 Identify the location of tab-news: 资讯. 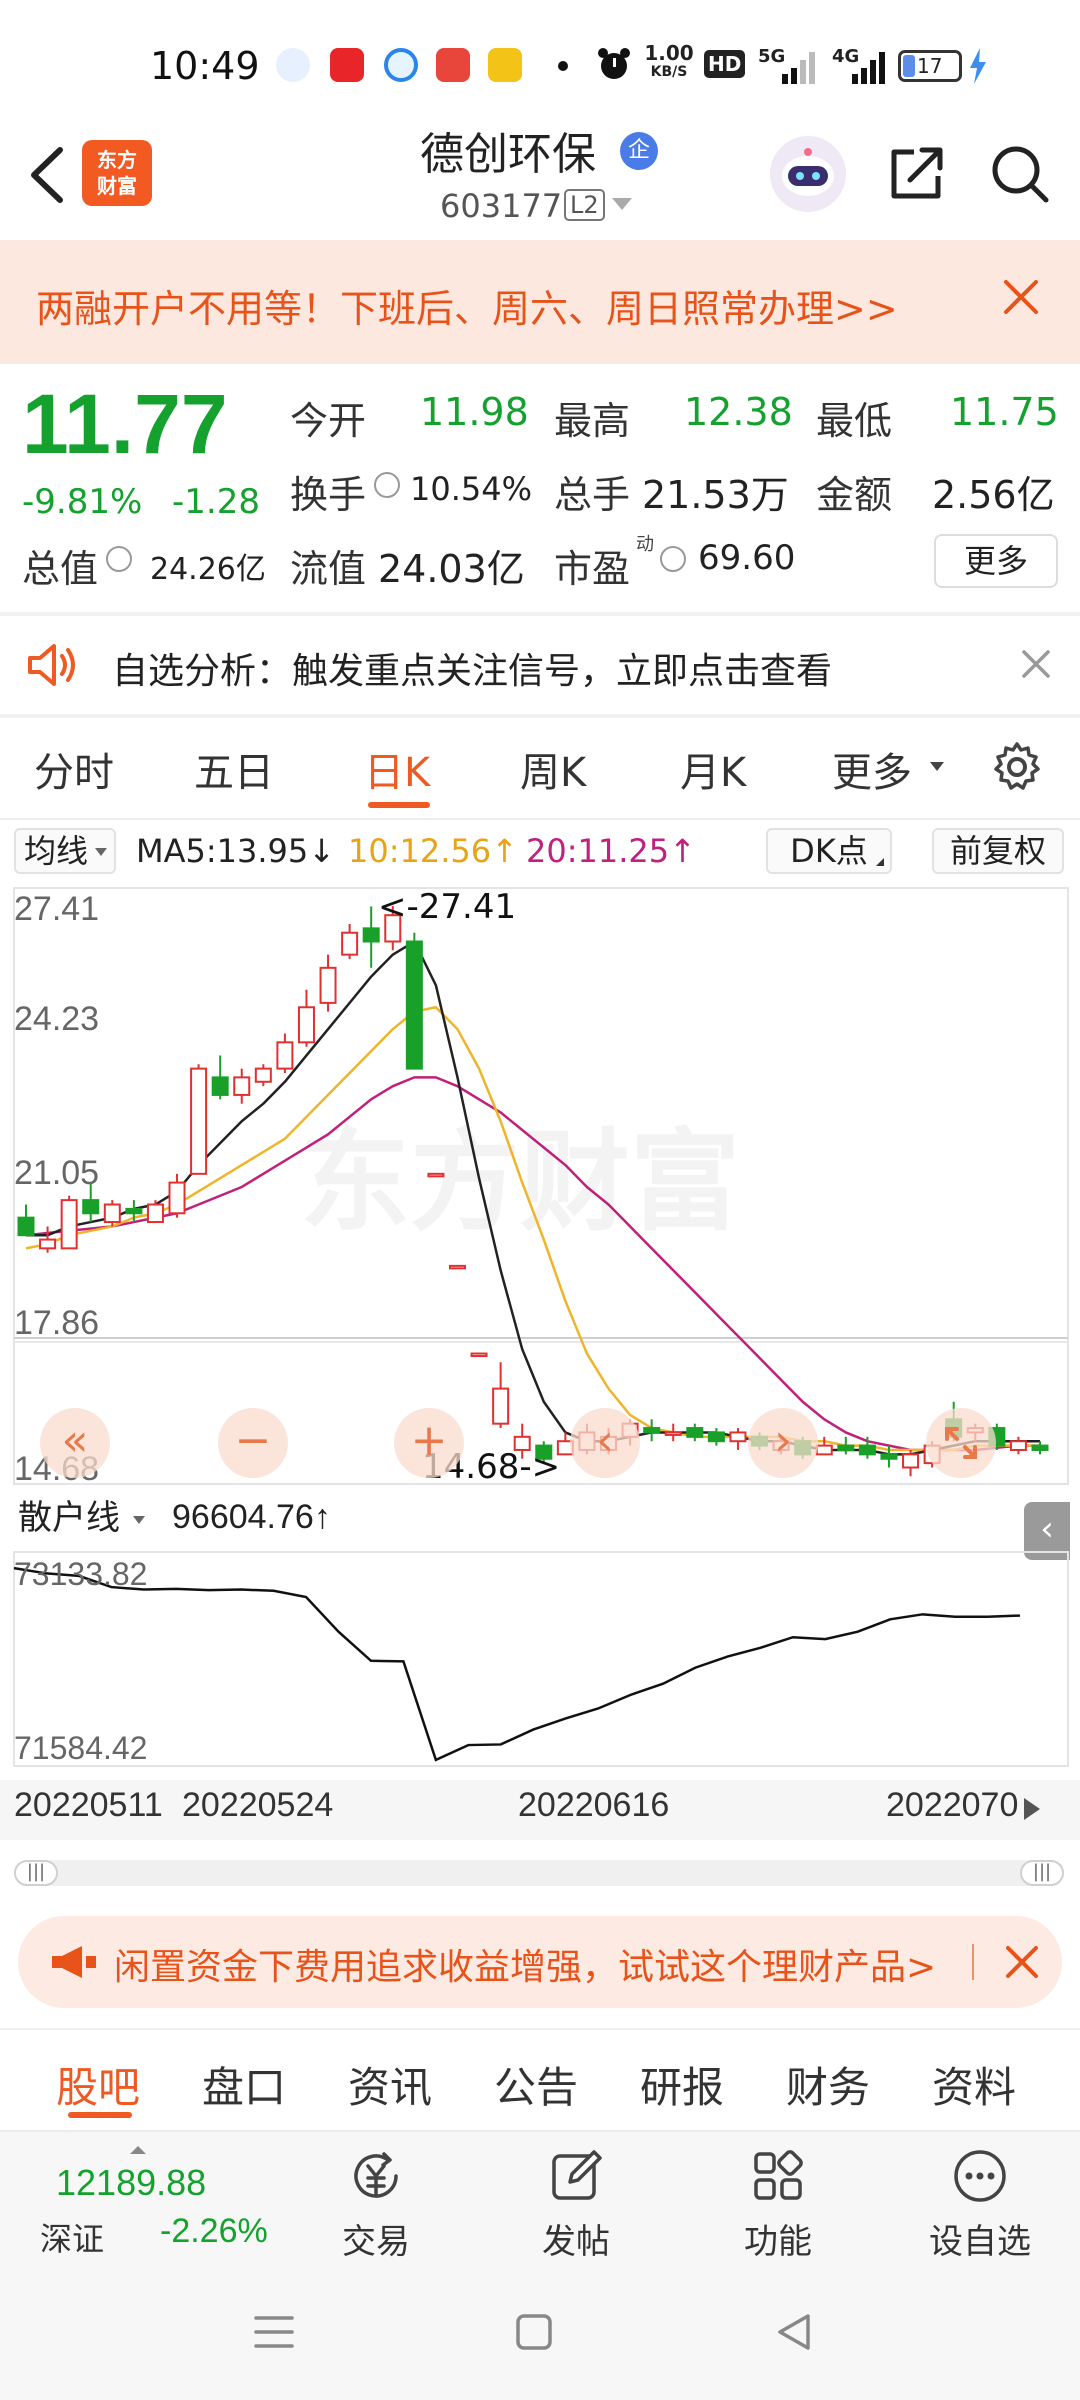
(390, 2084).